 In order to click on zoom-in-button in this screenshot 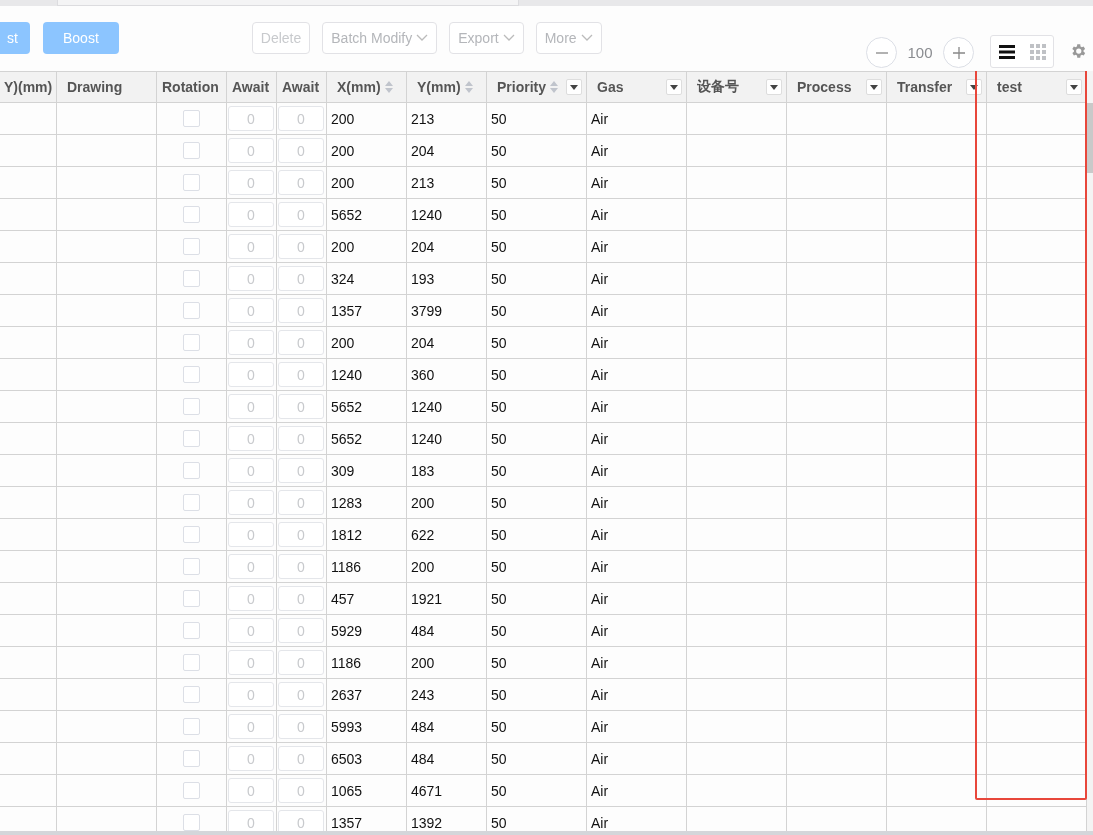, I will do `click(958, 52)`.